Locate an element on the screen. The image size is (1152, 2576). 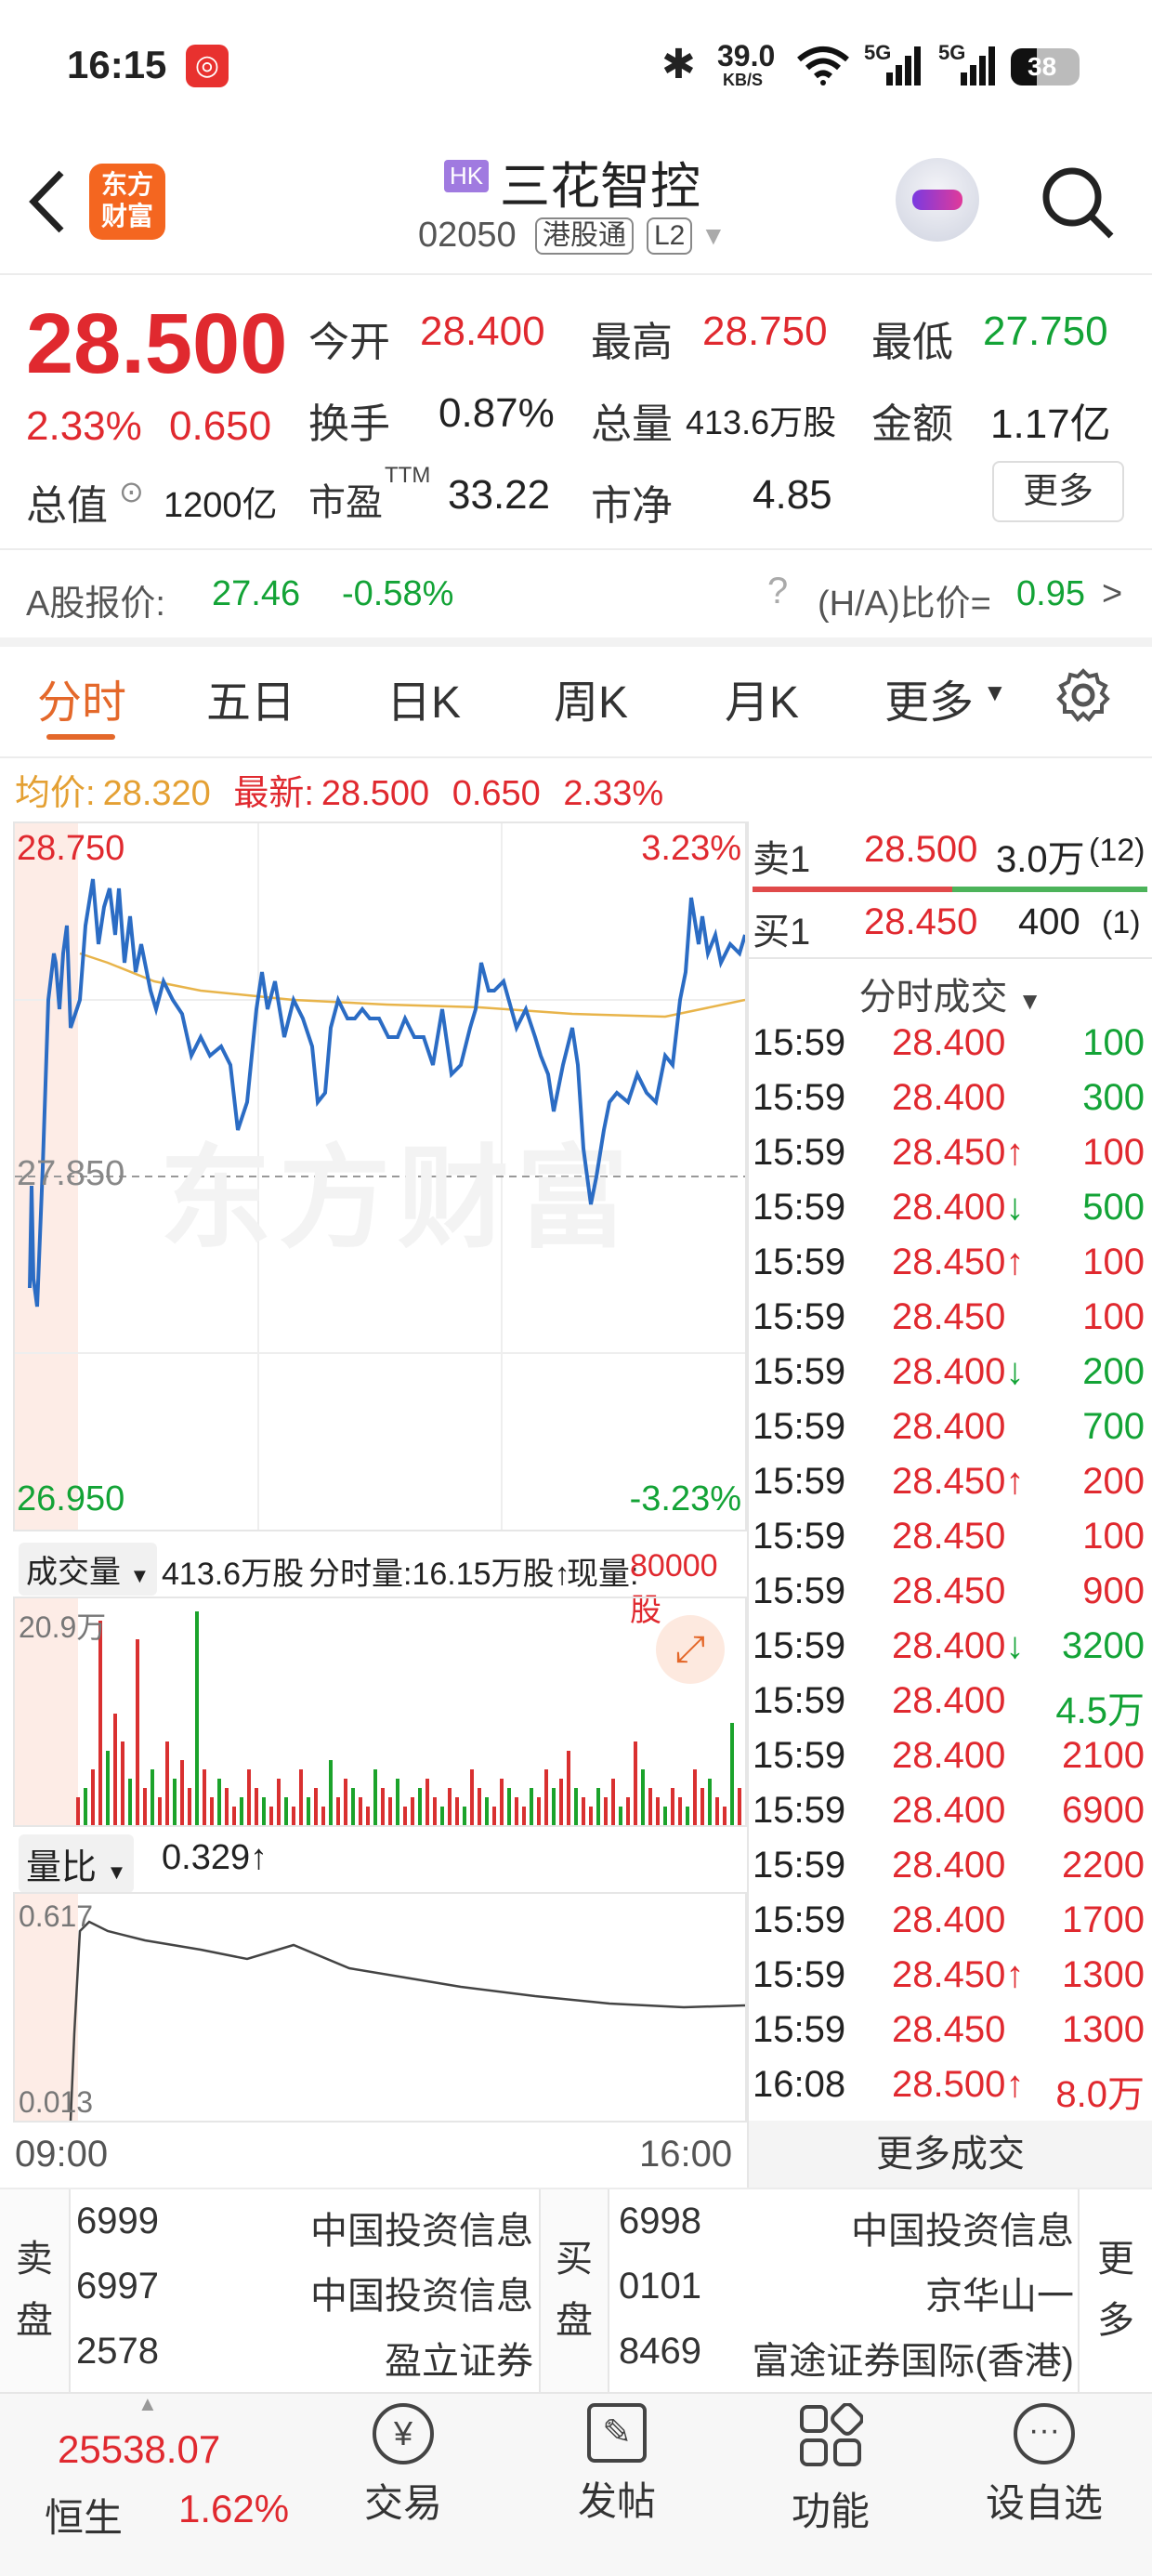
tab-five-day: 五日 is located at coordinates (250, 697).